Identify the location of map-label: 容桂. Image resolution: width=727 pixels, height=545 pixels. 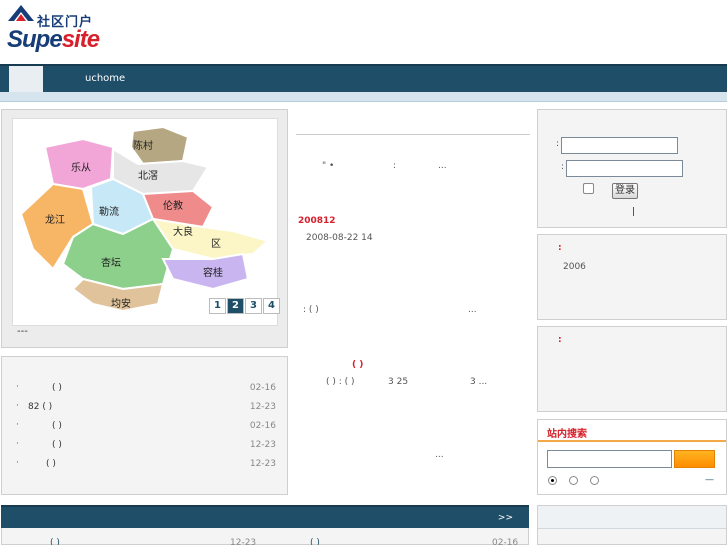
(213, 273).